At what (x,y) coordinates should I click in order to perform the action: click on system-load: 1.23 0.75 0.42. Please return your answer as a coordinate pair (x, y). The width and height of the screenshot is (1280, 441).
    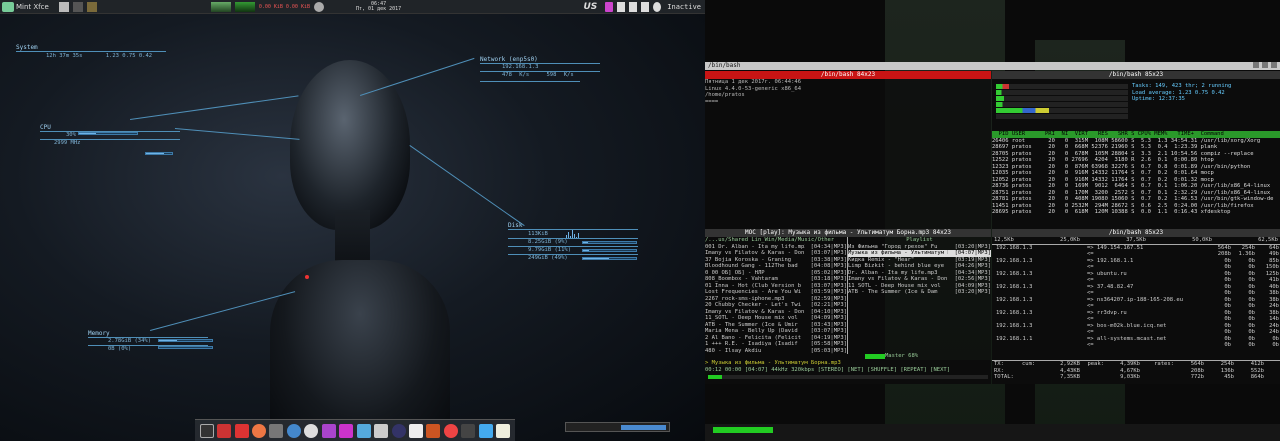
    Looking at the image, I should click on (129, 56).